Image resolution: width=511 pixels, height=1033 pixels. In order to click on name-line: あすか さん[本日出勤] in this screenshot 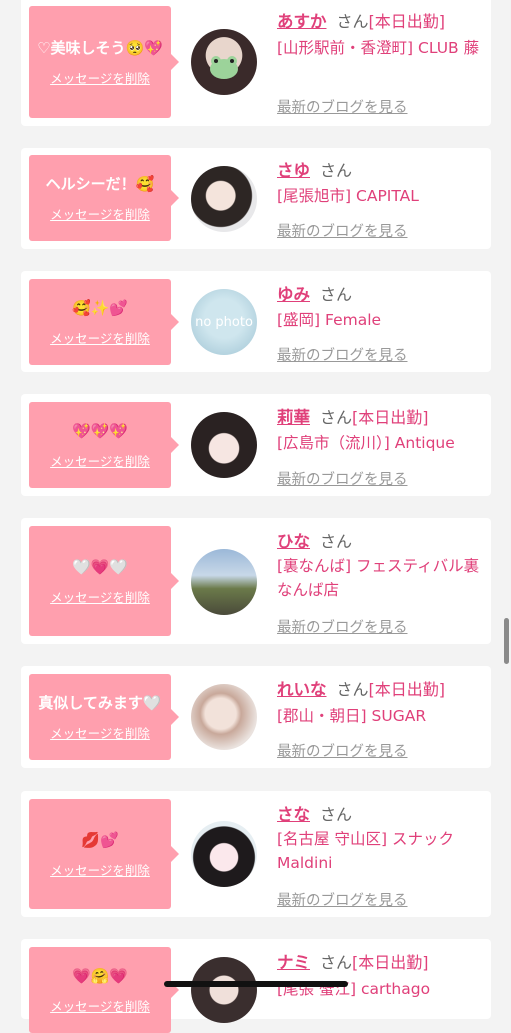, I will do `click(361, 20)`.